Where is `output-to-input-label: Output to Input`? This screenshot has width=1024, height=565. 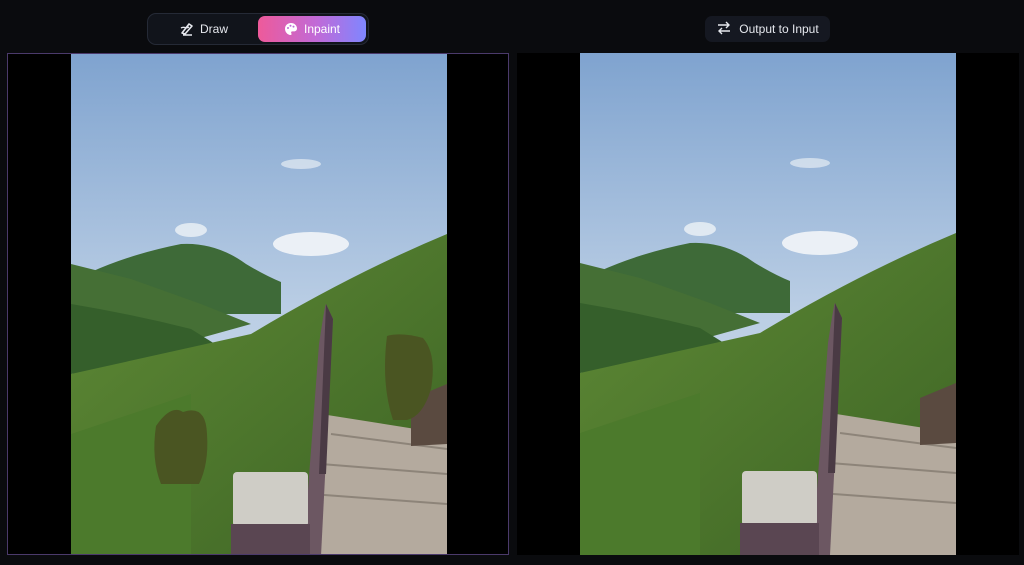 output-to-input-label: Output to Input is located at coordinates (779, 29).